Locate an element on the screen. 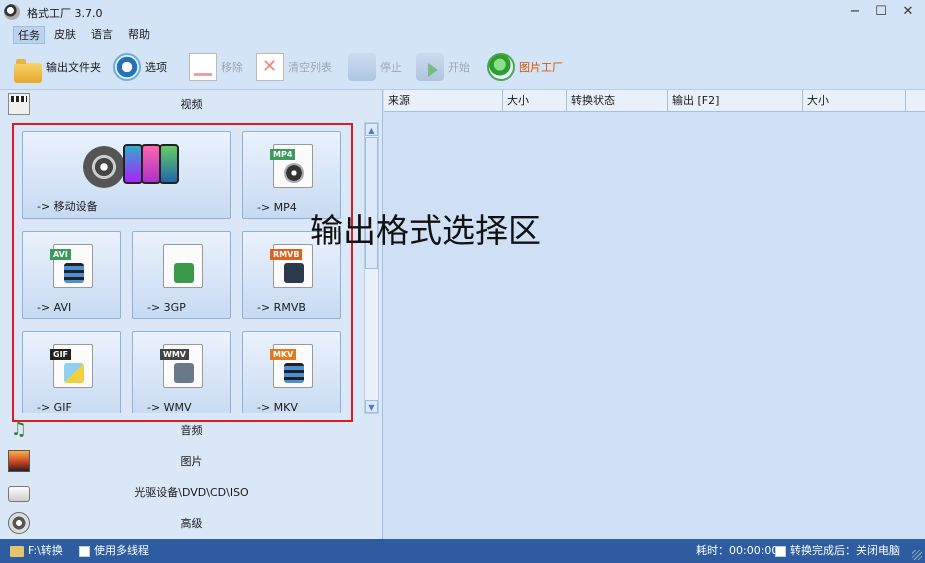  picture-factory-button: 图片工厂 is located at coordinates (525, 67).